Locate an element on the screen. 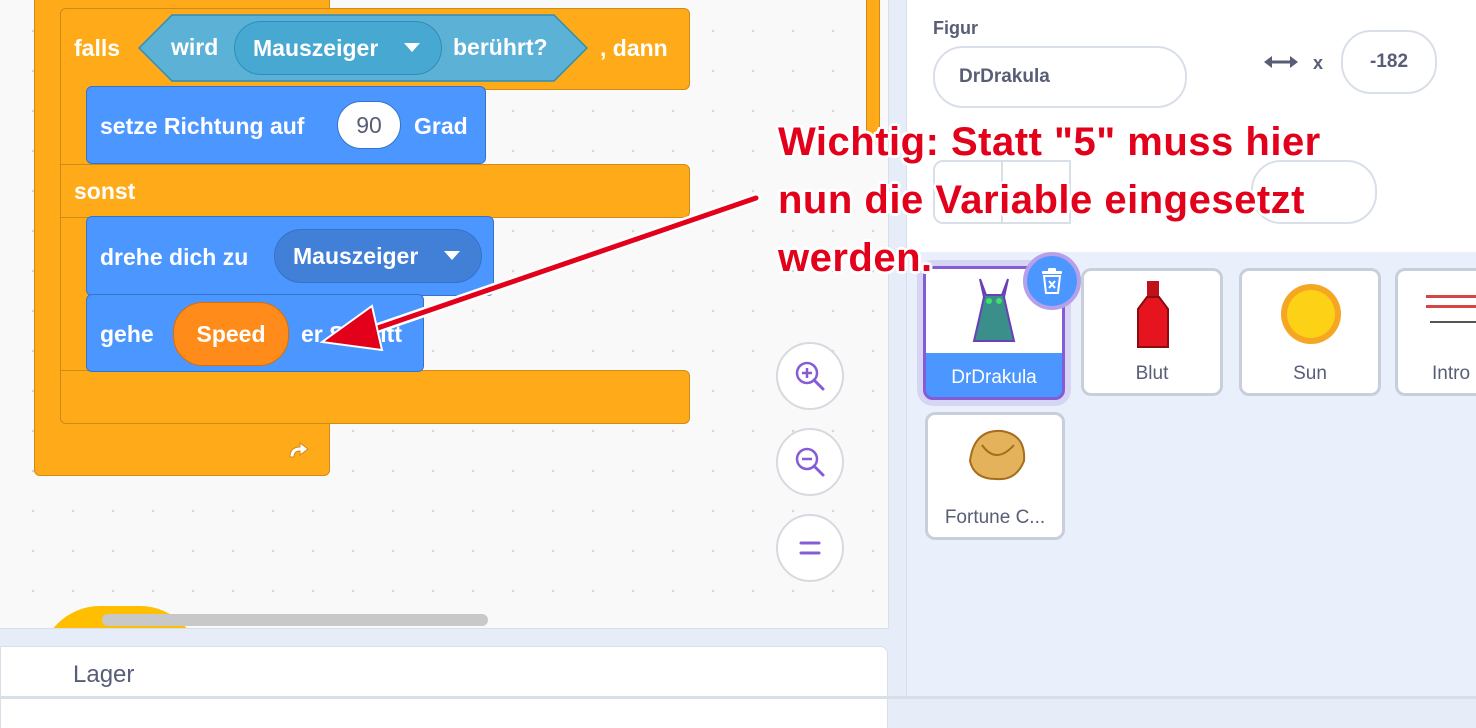 This screenshot has width=1476, height=728. equals-icon is located at coordinates (810, 548).